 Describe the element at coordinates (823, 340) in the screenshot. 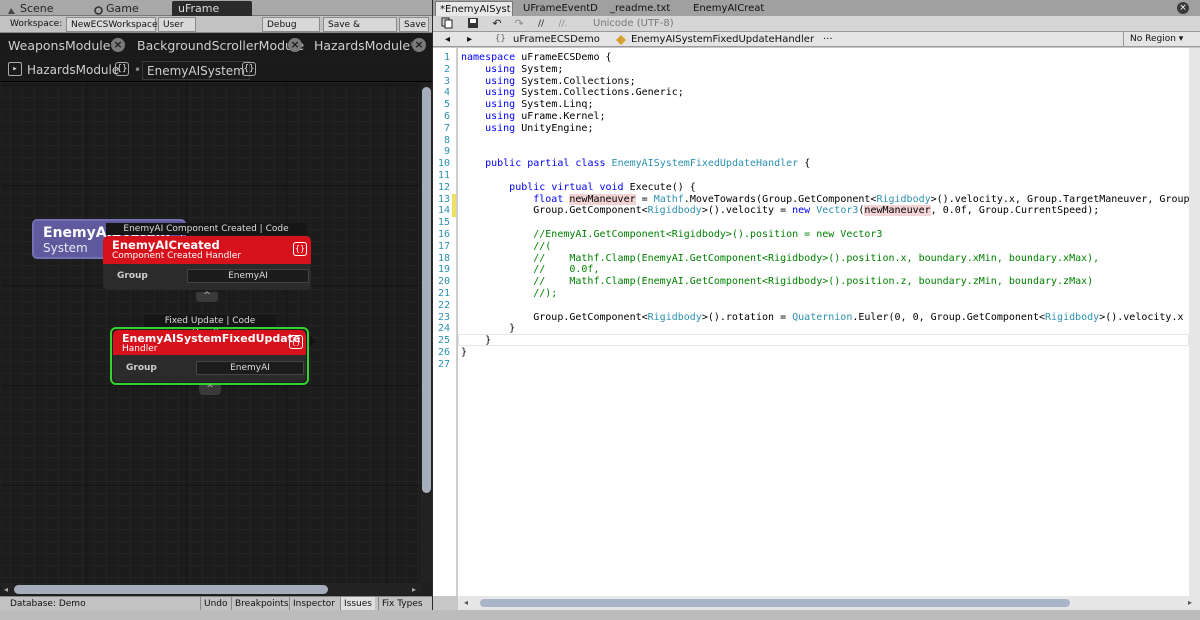

I see `current-line-highlight` at that location.